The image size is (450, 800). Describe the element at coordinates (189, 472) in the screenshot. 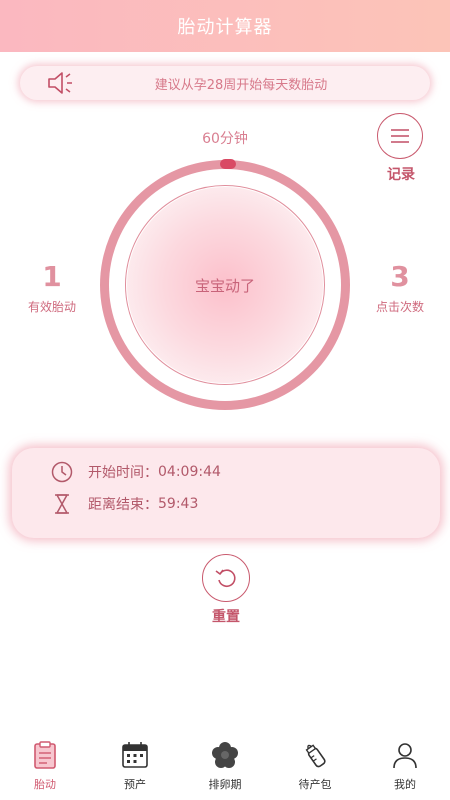

I see `start-time-value: 04:09:44` at that location.